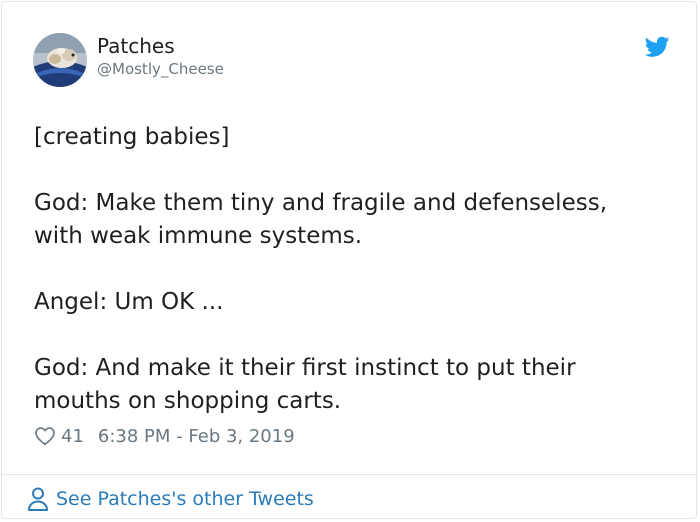  Describe the element at coordinates (136, 46) in the screenshot. I see `author-name: Patches` at that location.